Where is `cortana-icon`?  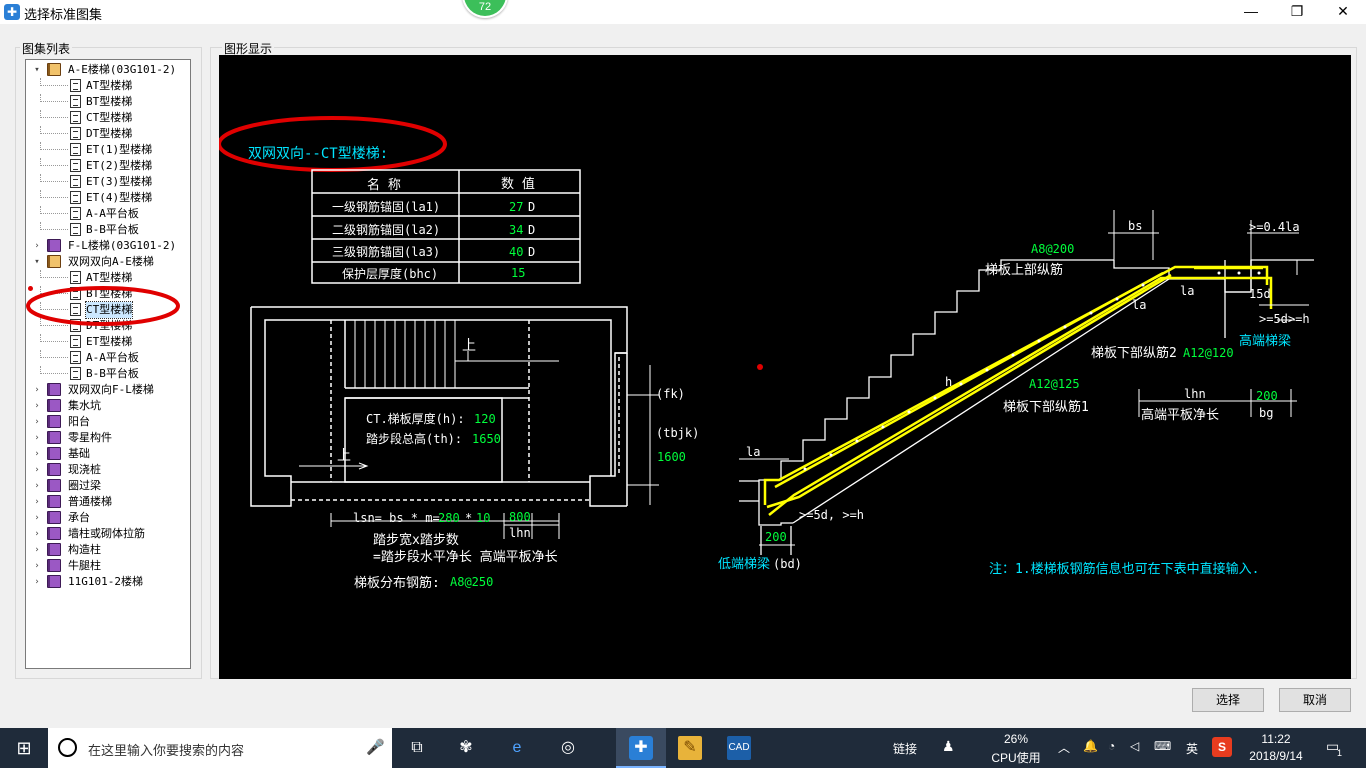 cortana-icon is located at coordinates (67, 747).